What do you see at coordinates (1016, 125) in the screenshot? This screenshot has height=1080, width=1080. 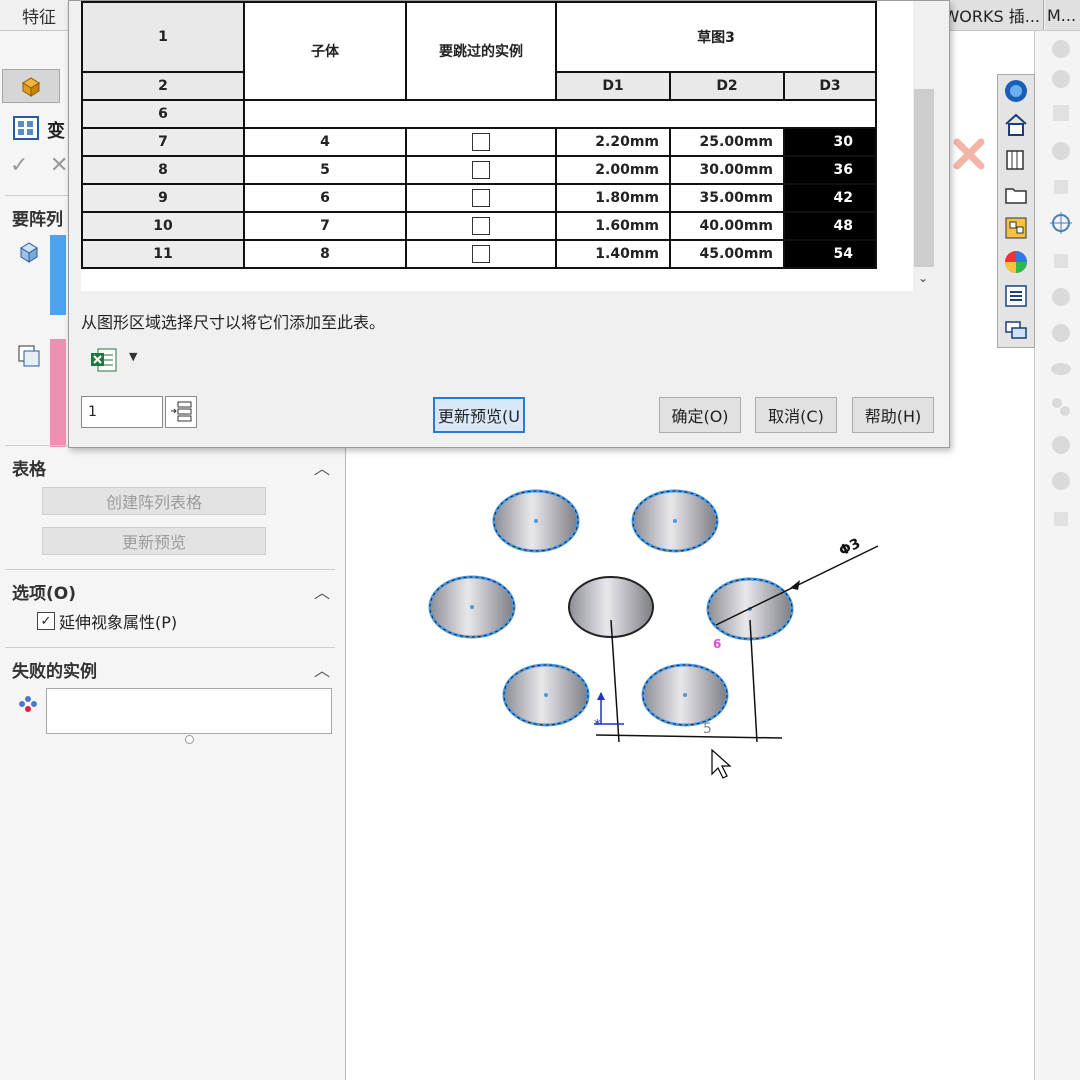 I see `home-icon` at bounding box center [1016, 125].